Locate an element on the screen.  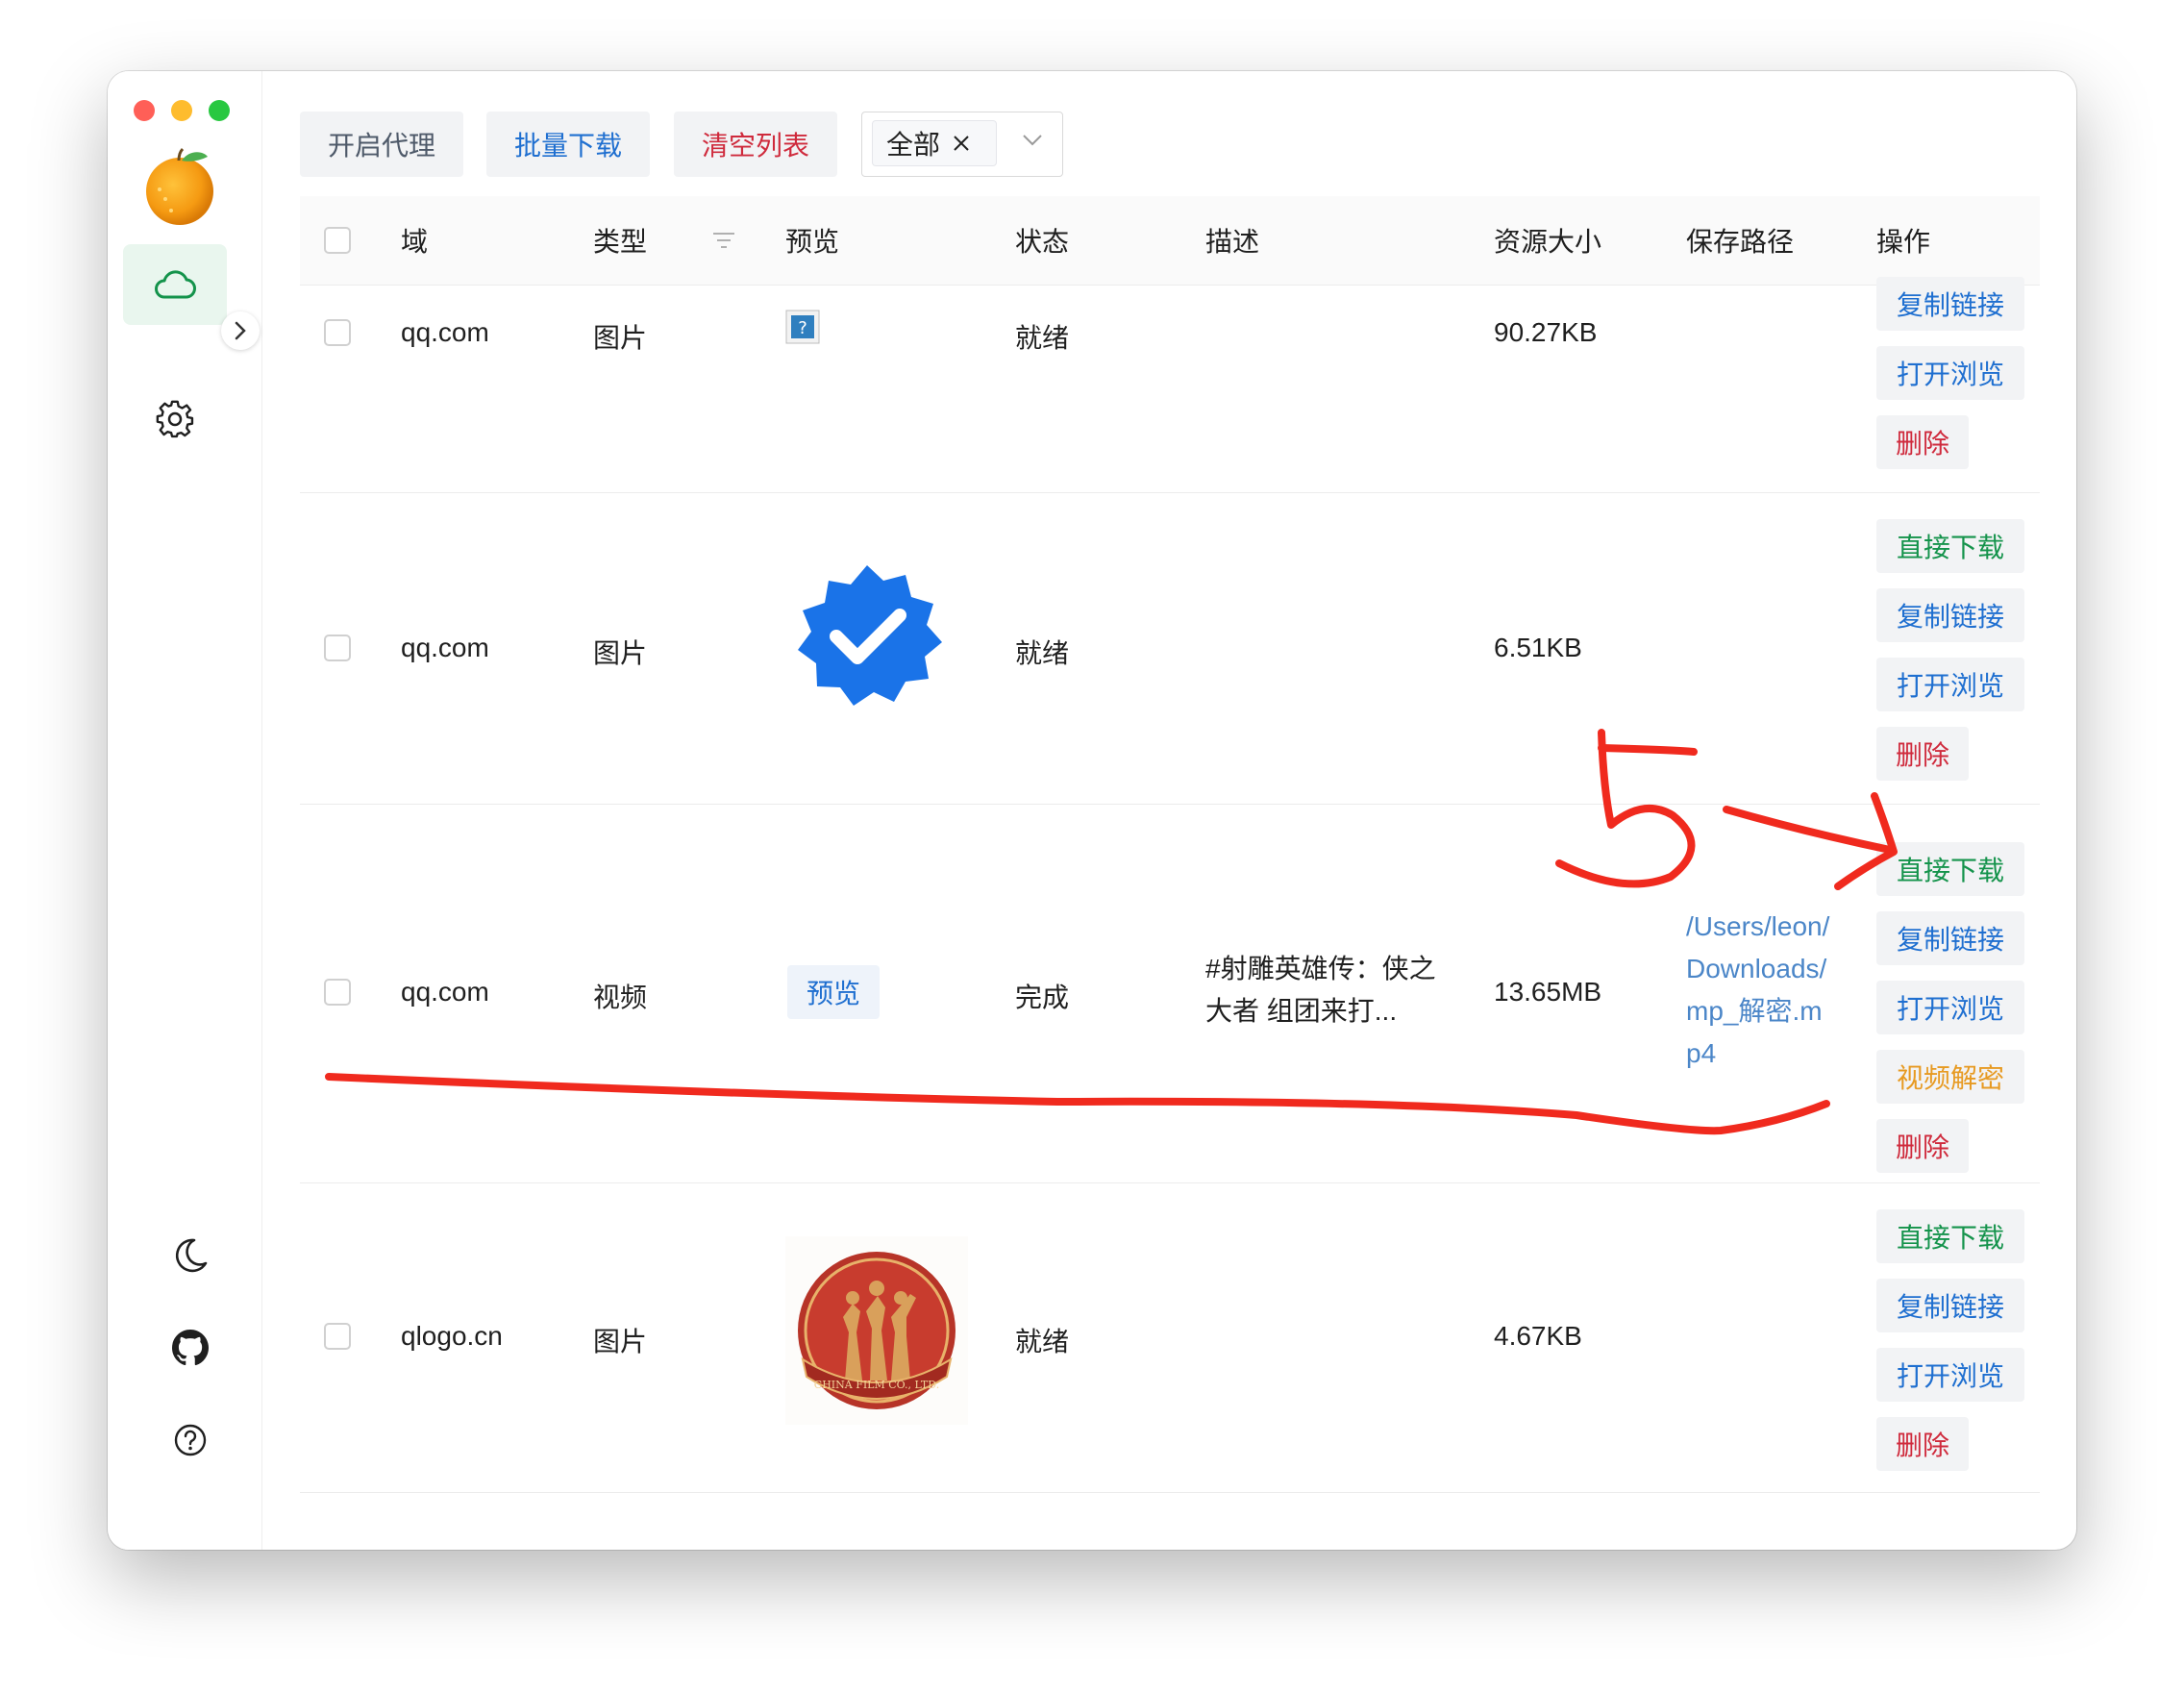
video-decrypt-button: 视频解密 is located at coordinates (1950, 1077).